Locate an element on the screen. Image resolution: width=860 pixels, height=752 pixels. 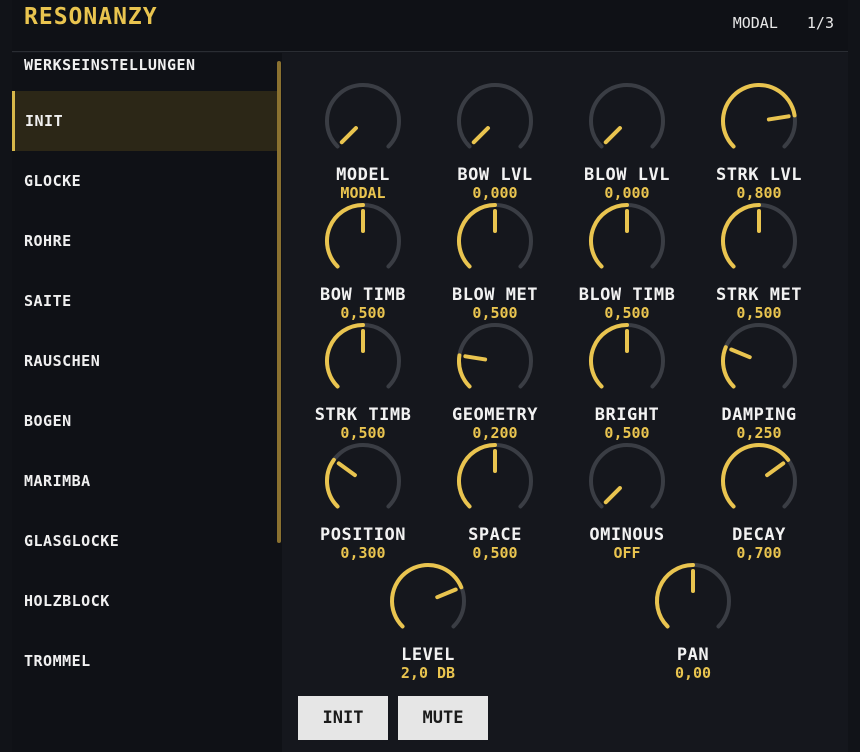
knob-blow-lvl: BLOW LVL 0,000 is located at coordinates (627, 129).